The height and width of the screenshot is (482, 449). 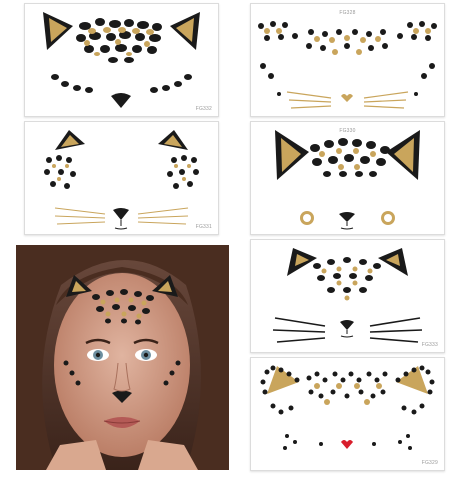 I want to click on product-code: FG333, so click(x=429, y=345).